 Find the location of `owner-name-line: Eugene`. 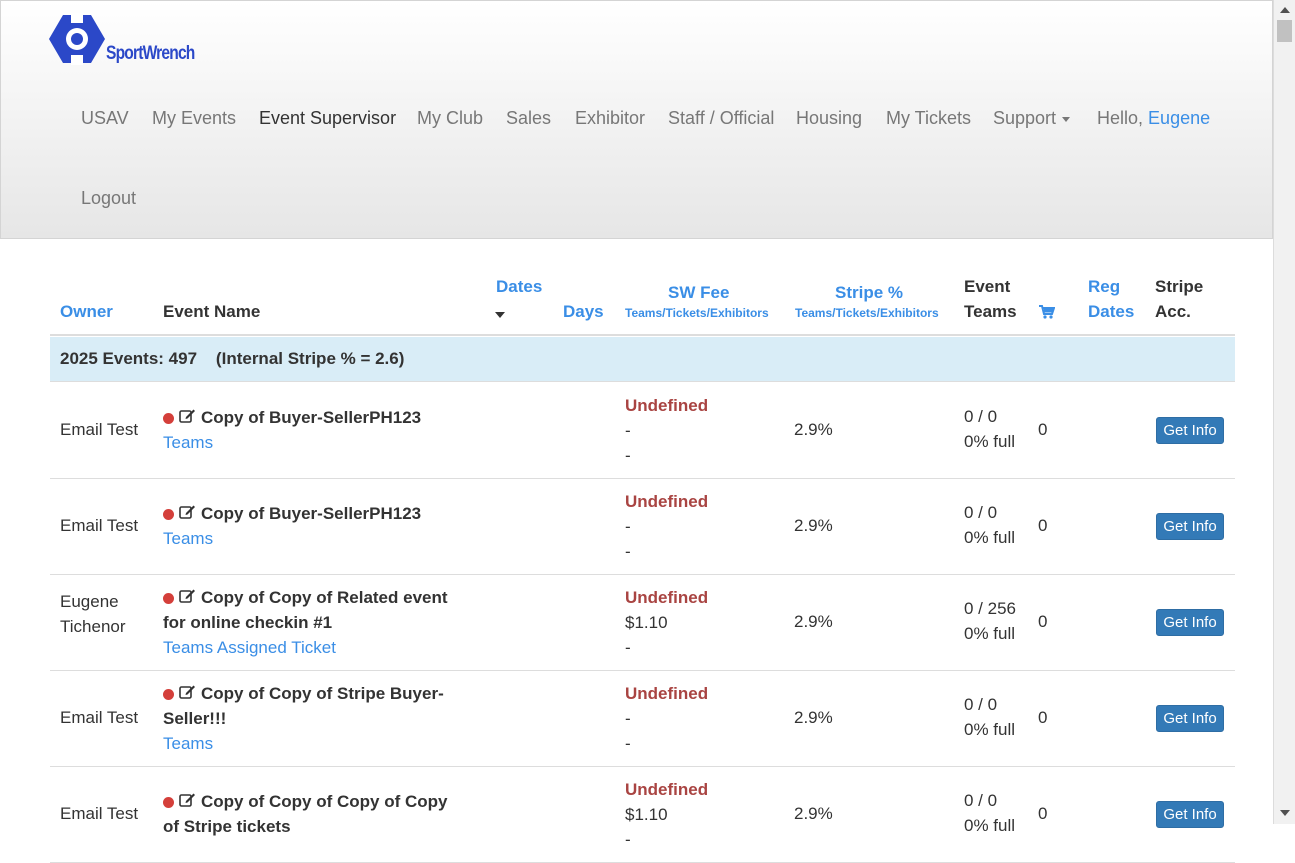

owner-name-line: Eugene is located at coordinates (89, 601).